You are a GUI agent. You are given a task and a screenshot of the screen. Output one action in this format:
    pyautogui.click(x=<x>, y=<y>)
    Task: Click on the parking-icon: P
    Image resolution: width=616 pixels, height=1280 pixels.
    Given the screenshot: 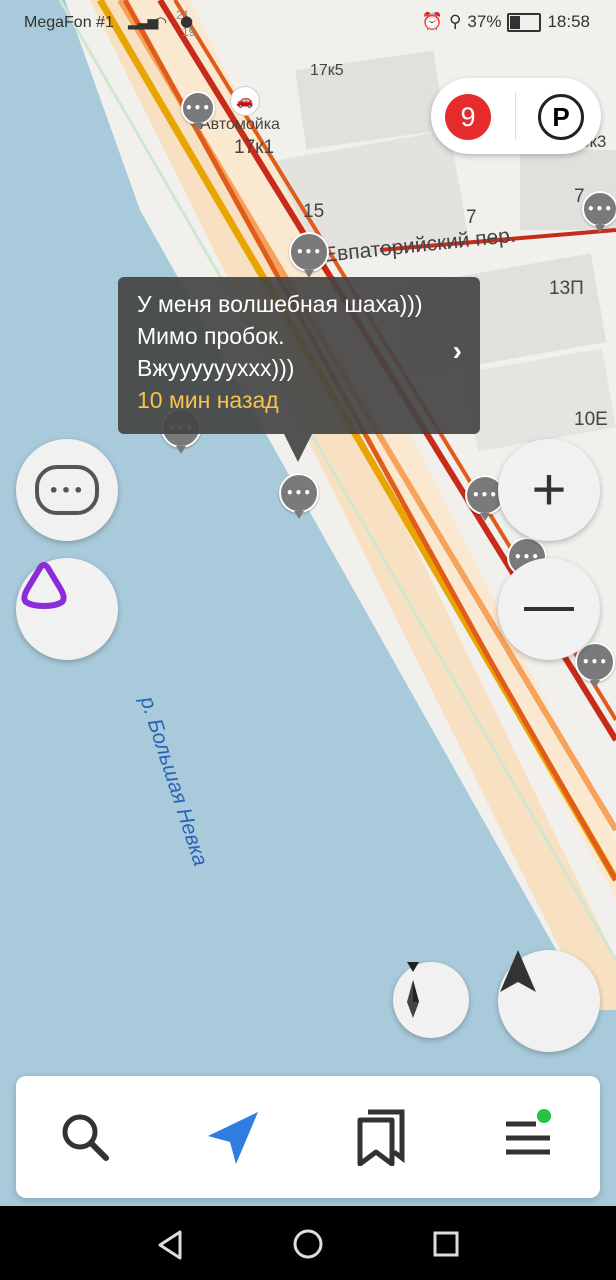 What is the action you would take?
    pyautogui.click(x=561, y=117)
    